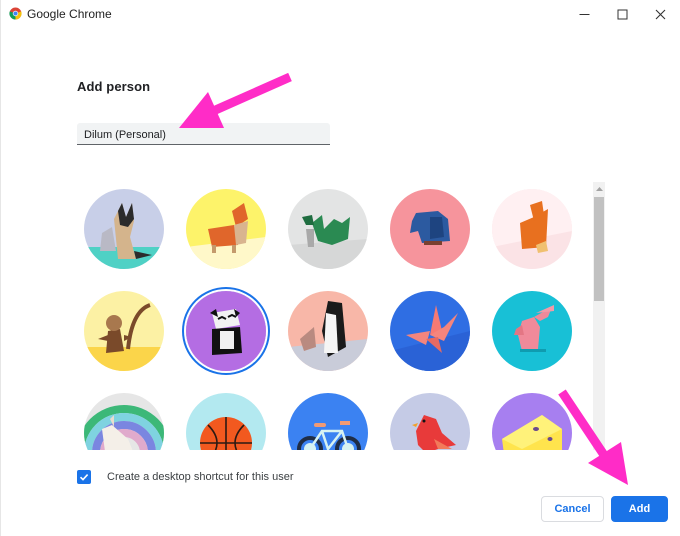 This screenshot has height=536, width=680. I want to click on rabbit-icon, so click(532, 331).